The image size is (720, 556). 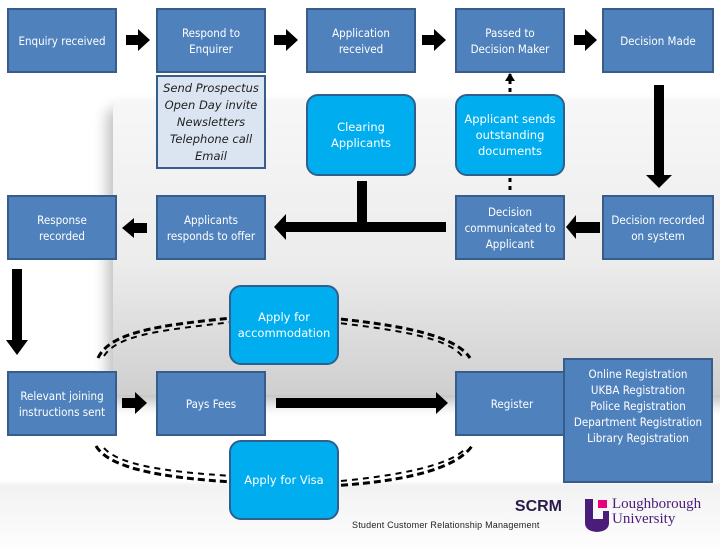 I want to click on node-respond-to-enquirer: Respond to Enquirer, so click(x=211, y=40).